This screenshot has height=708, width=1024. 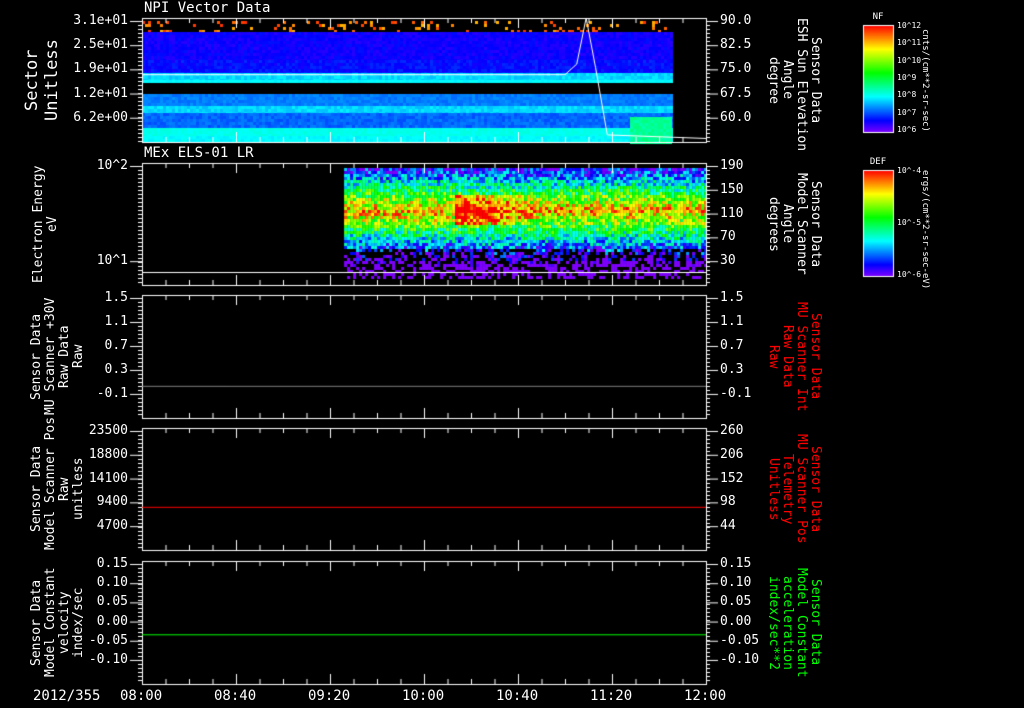 What do you see at coordinates (740, 659) in the screenshot?
I see `y2-tick-label: -0.10` at bounding box center [740, 659].